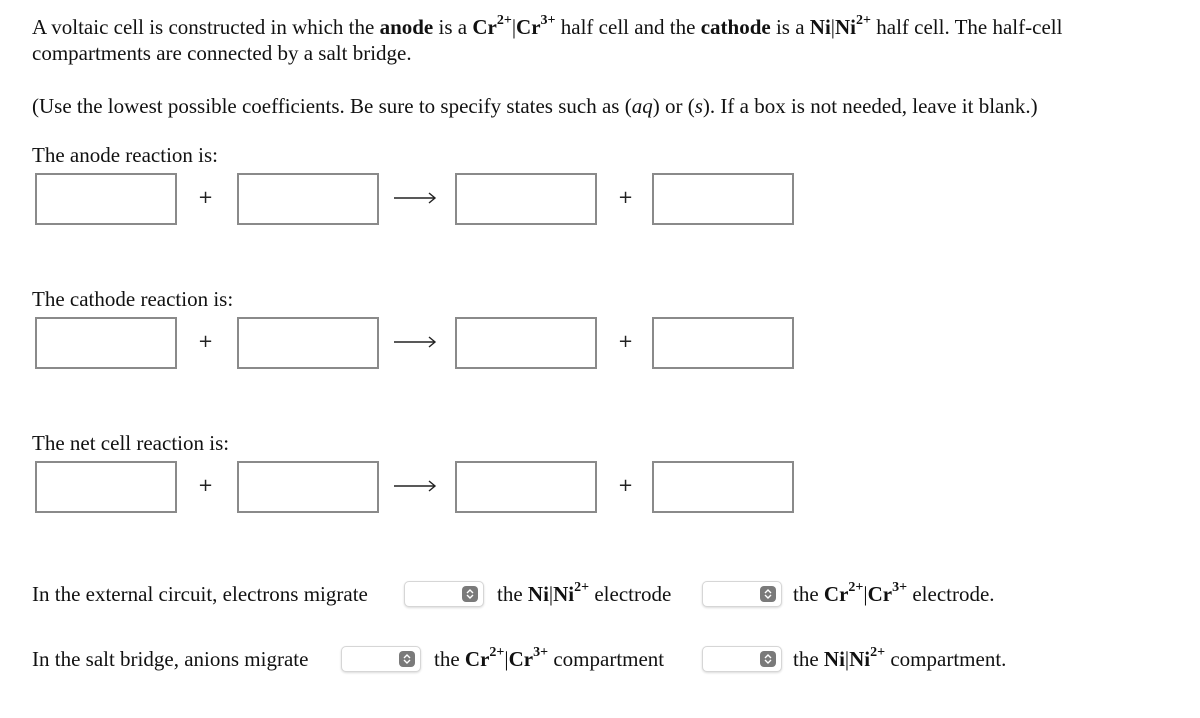 The height and width of the screenshot is (718, 1200). Describe the element at coordinates (526, 199) in the screenshot. I see `anode-product-1-input` at that location.